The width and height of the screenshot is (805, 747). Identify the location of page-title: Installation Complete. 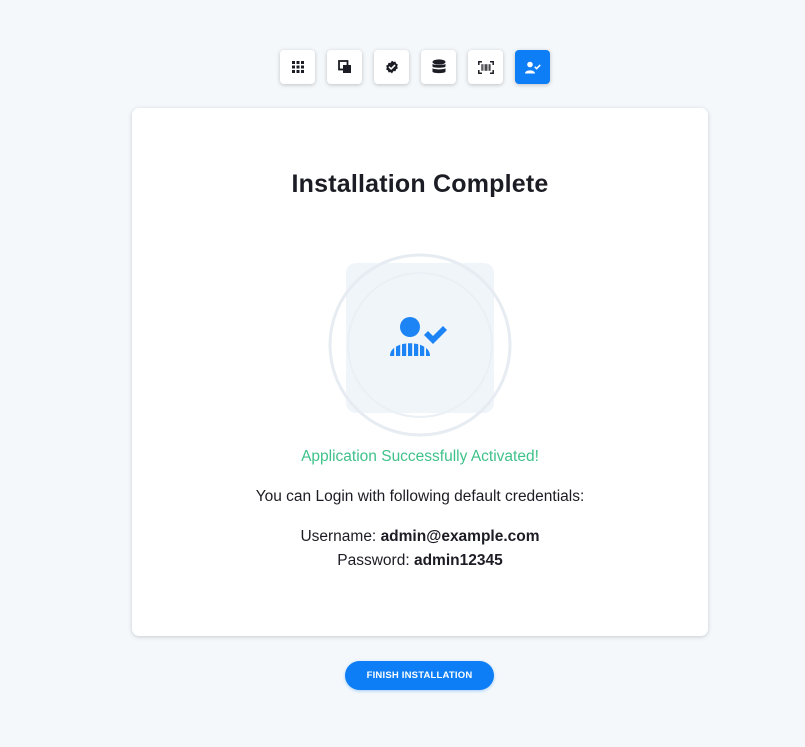
(420, 184).